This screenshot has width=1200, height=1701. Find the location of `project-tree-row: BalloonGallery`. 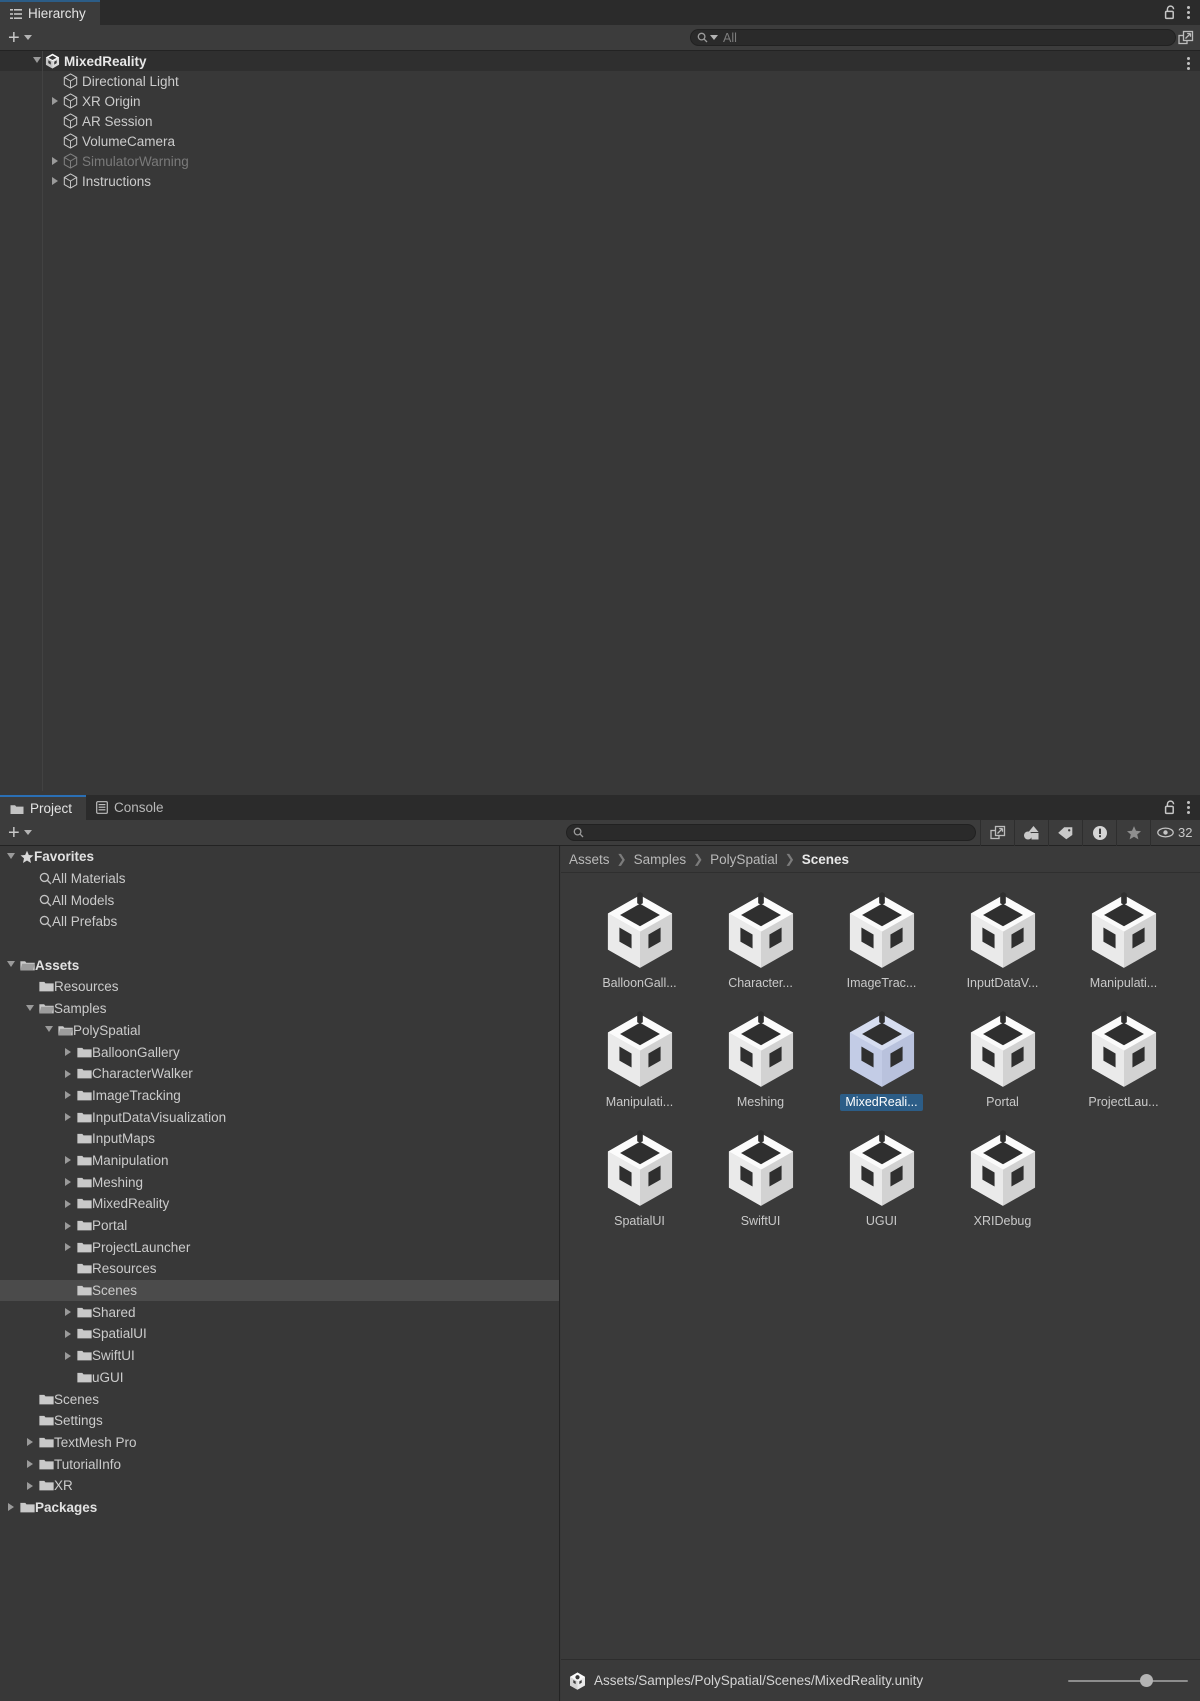

project-tree-row: BalloonGallery is located at coordinates (279, 1052).